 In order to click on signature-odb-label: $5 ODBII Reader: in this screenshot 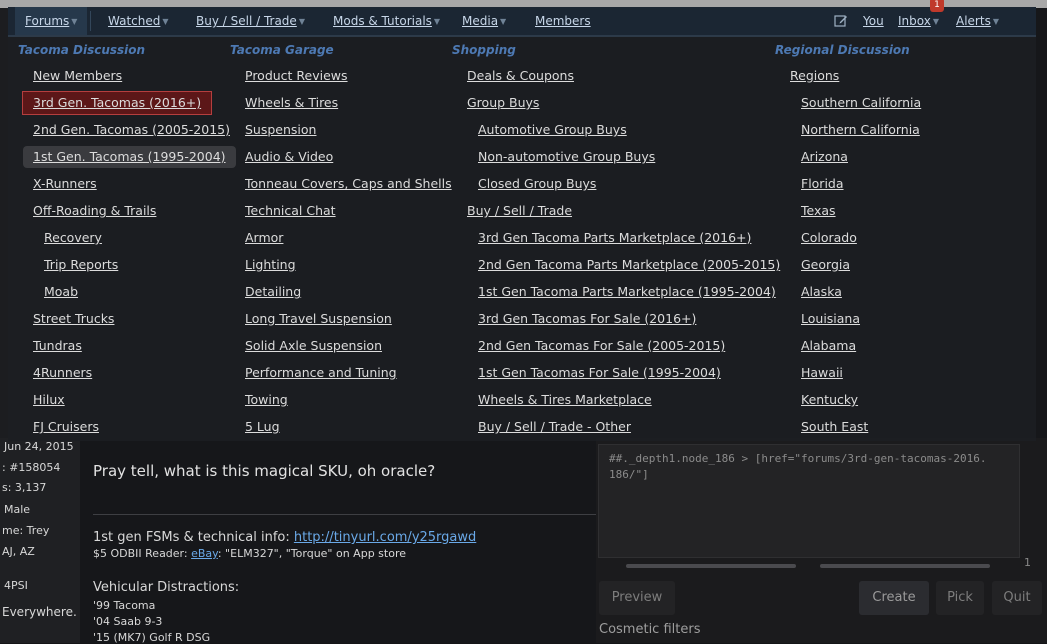, I will do `click(142, 553)`.